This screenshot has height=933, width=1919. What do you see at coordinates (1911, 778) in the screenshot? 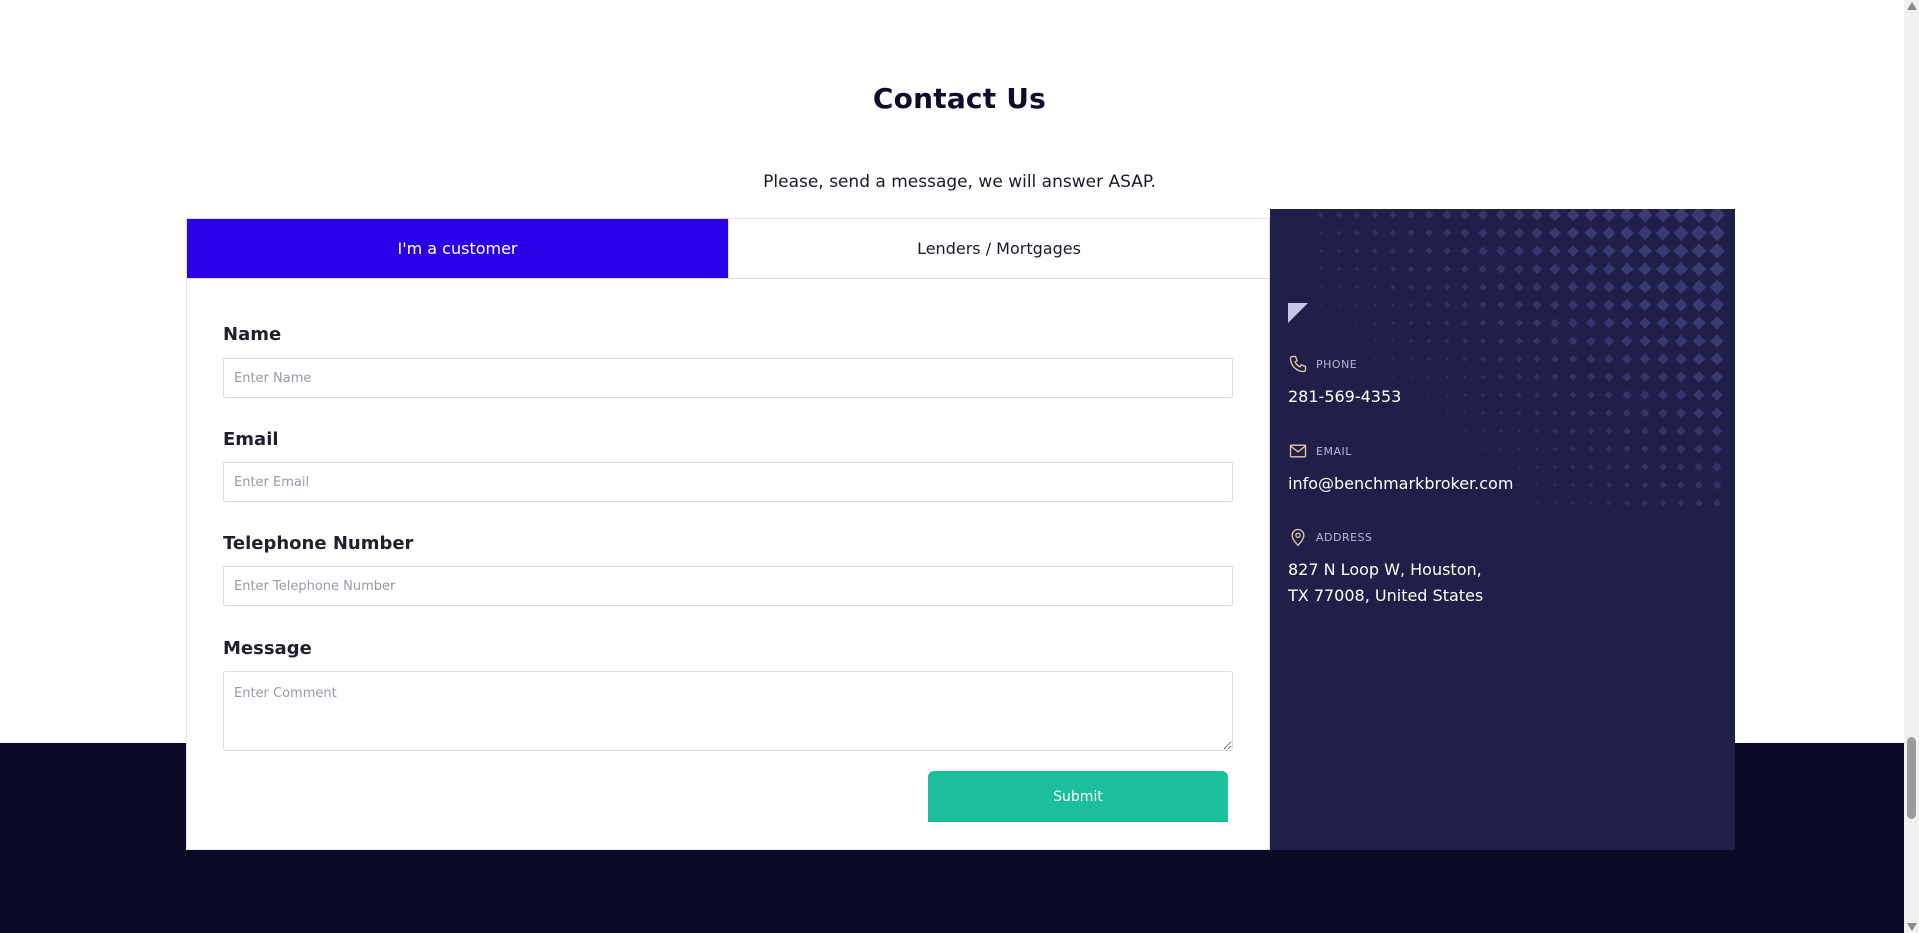
I see `scrollbar-thumb` at bounding box center [1911, 778].